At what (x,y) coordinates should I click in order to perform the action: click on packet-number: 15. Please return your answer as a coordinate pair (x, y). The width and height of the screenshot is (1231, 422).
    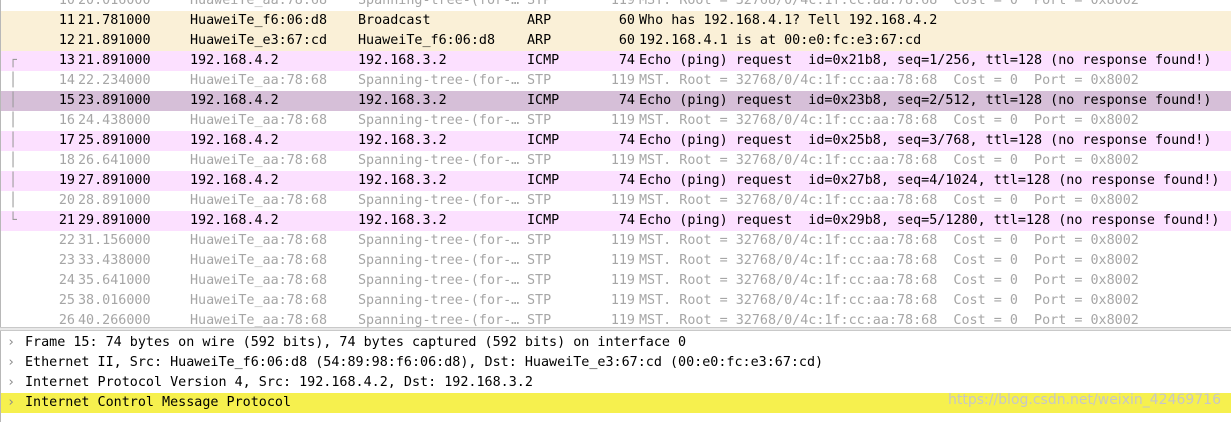
    Looking at the image, I should click on (66, 100).